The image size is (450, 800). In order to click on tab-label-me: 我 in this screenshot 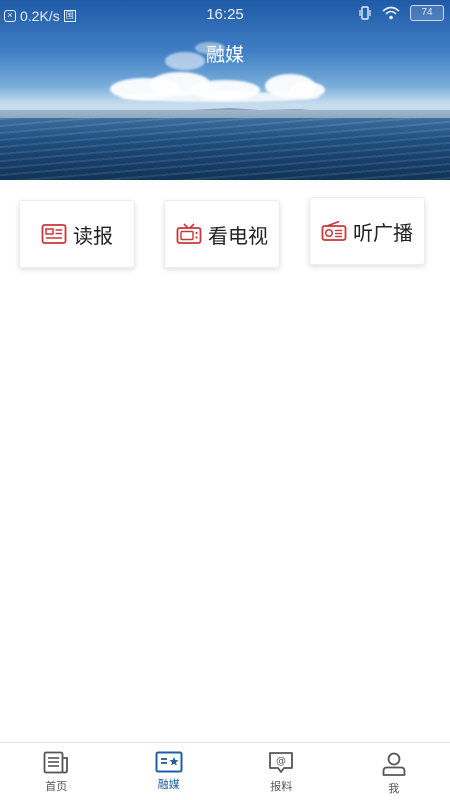, I will do `click(394, 788)`.